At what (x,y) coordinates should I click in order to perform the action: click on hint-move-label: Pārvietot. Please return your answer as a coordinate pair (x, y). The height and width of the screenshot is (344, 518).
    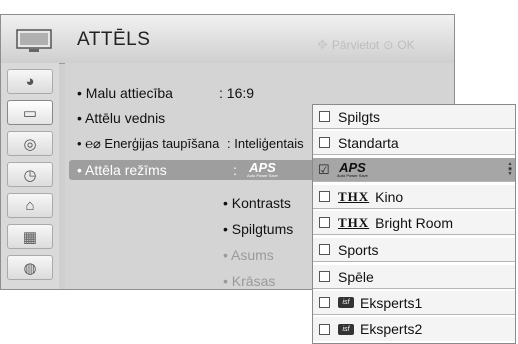
    Looking at the image, I should click on (355, 45).